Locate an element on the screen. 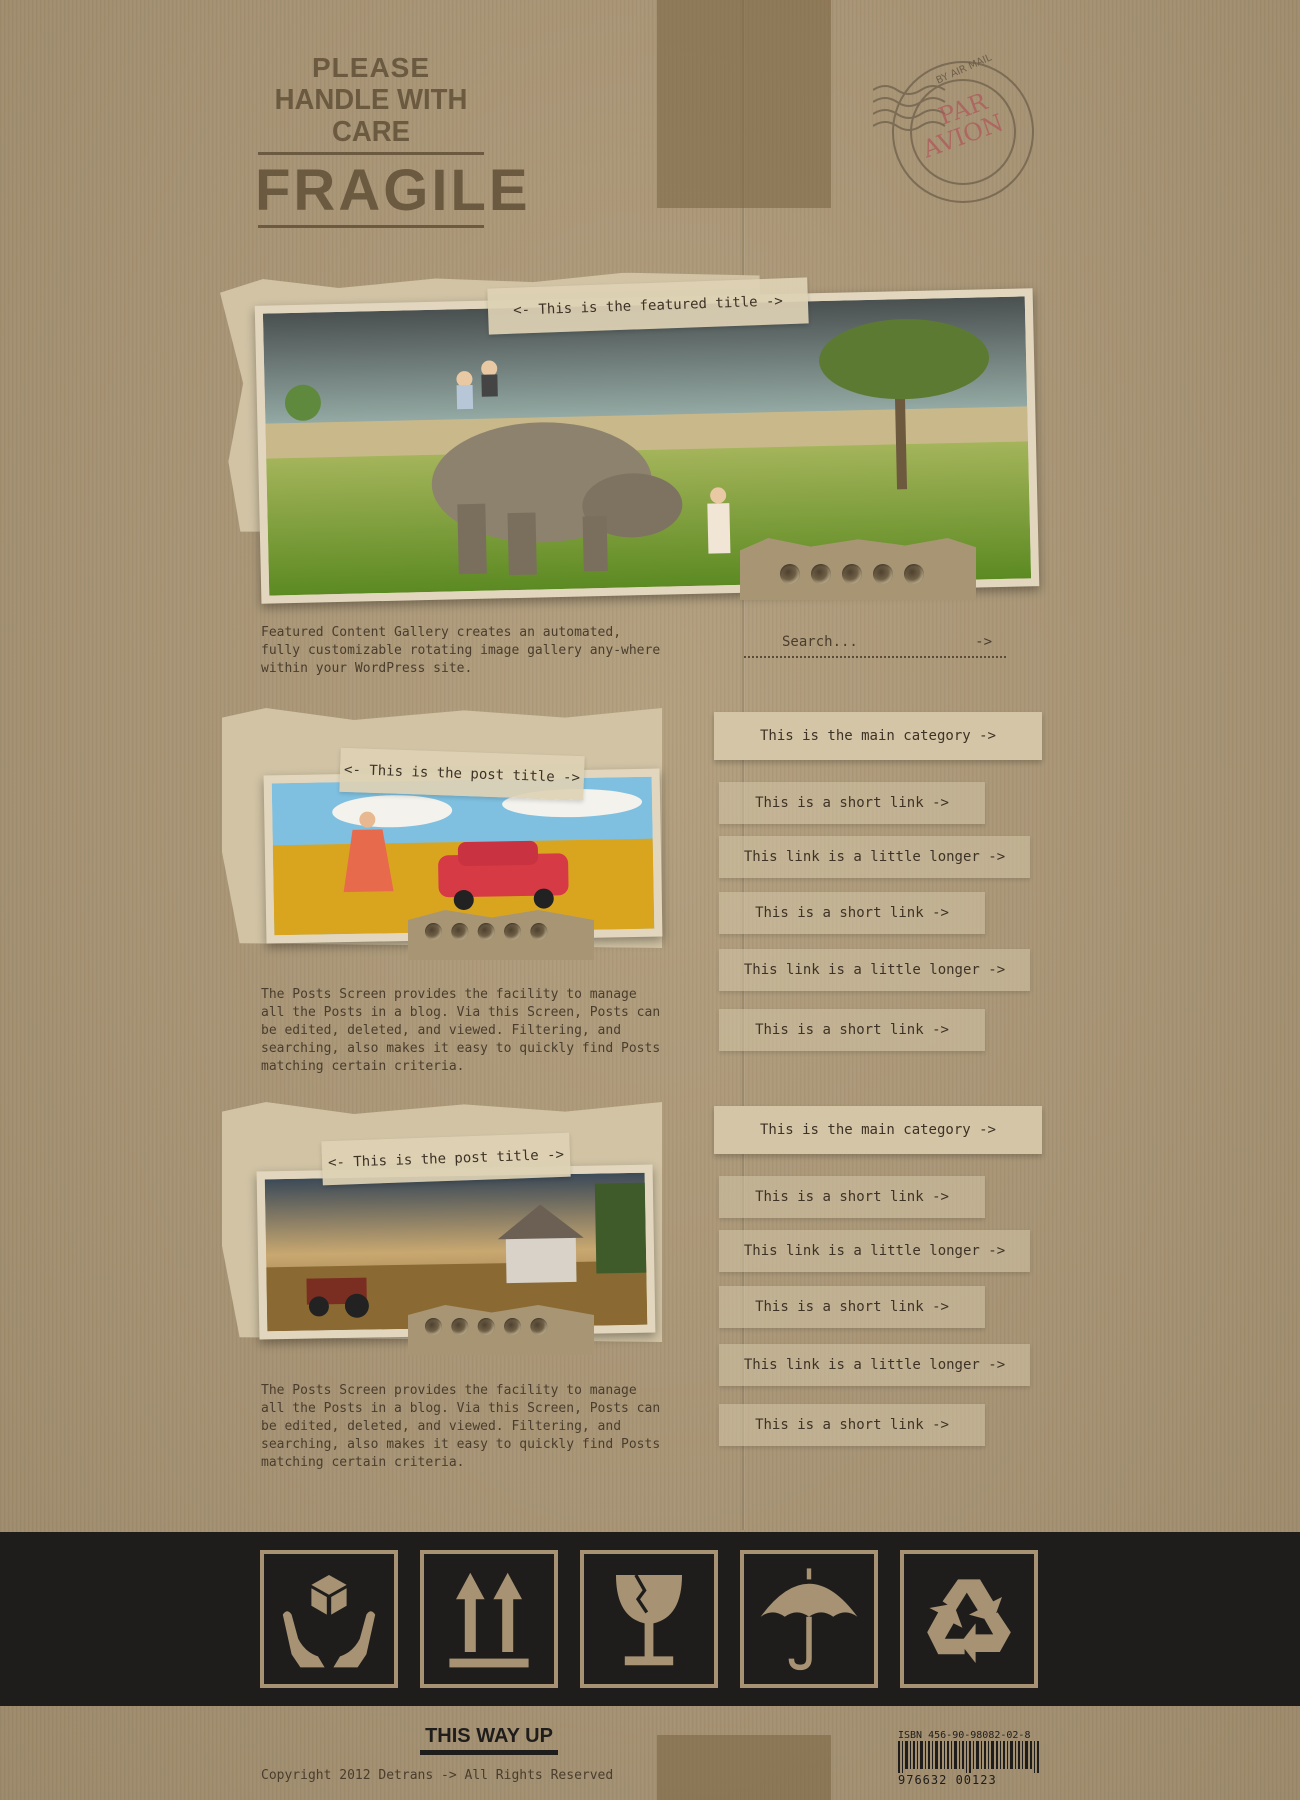 This screenshot has height=1800, width=1300. isbn-number: 456-90-98082-02-8 is located at coordinates (979, 1735).